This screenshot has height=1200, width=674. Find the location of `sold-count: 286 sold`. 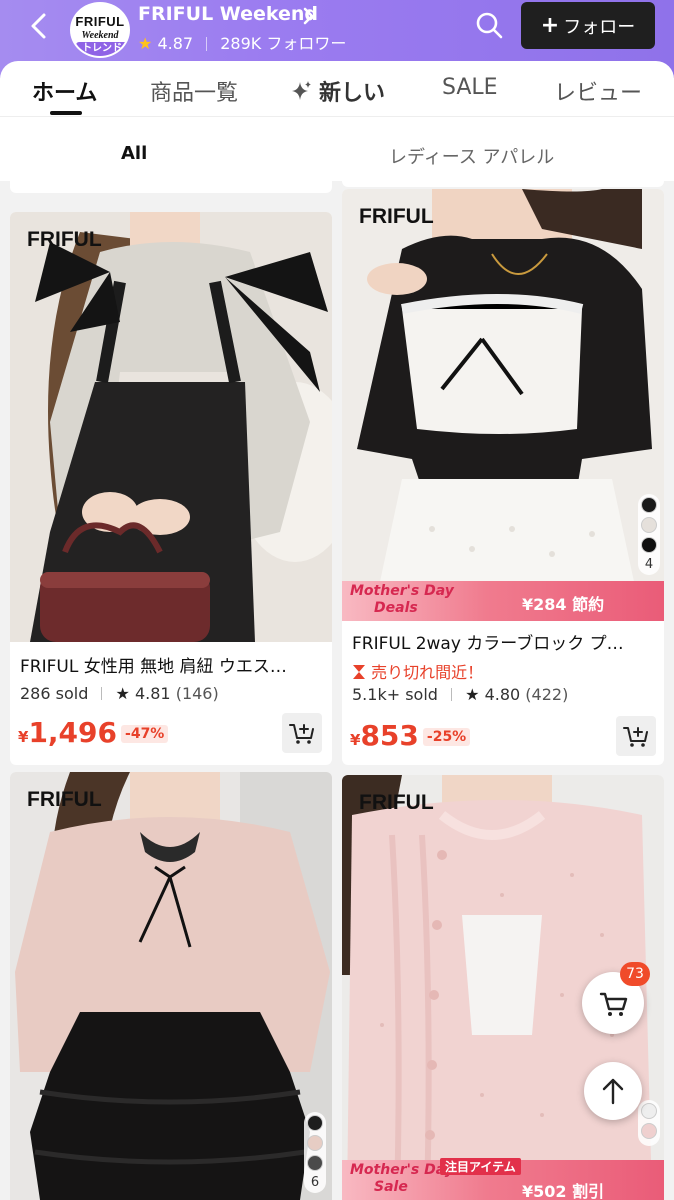

sold-count: 286 sold is located at coordinates (54, 693).